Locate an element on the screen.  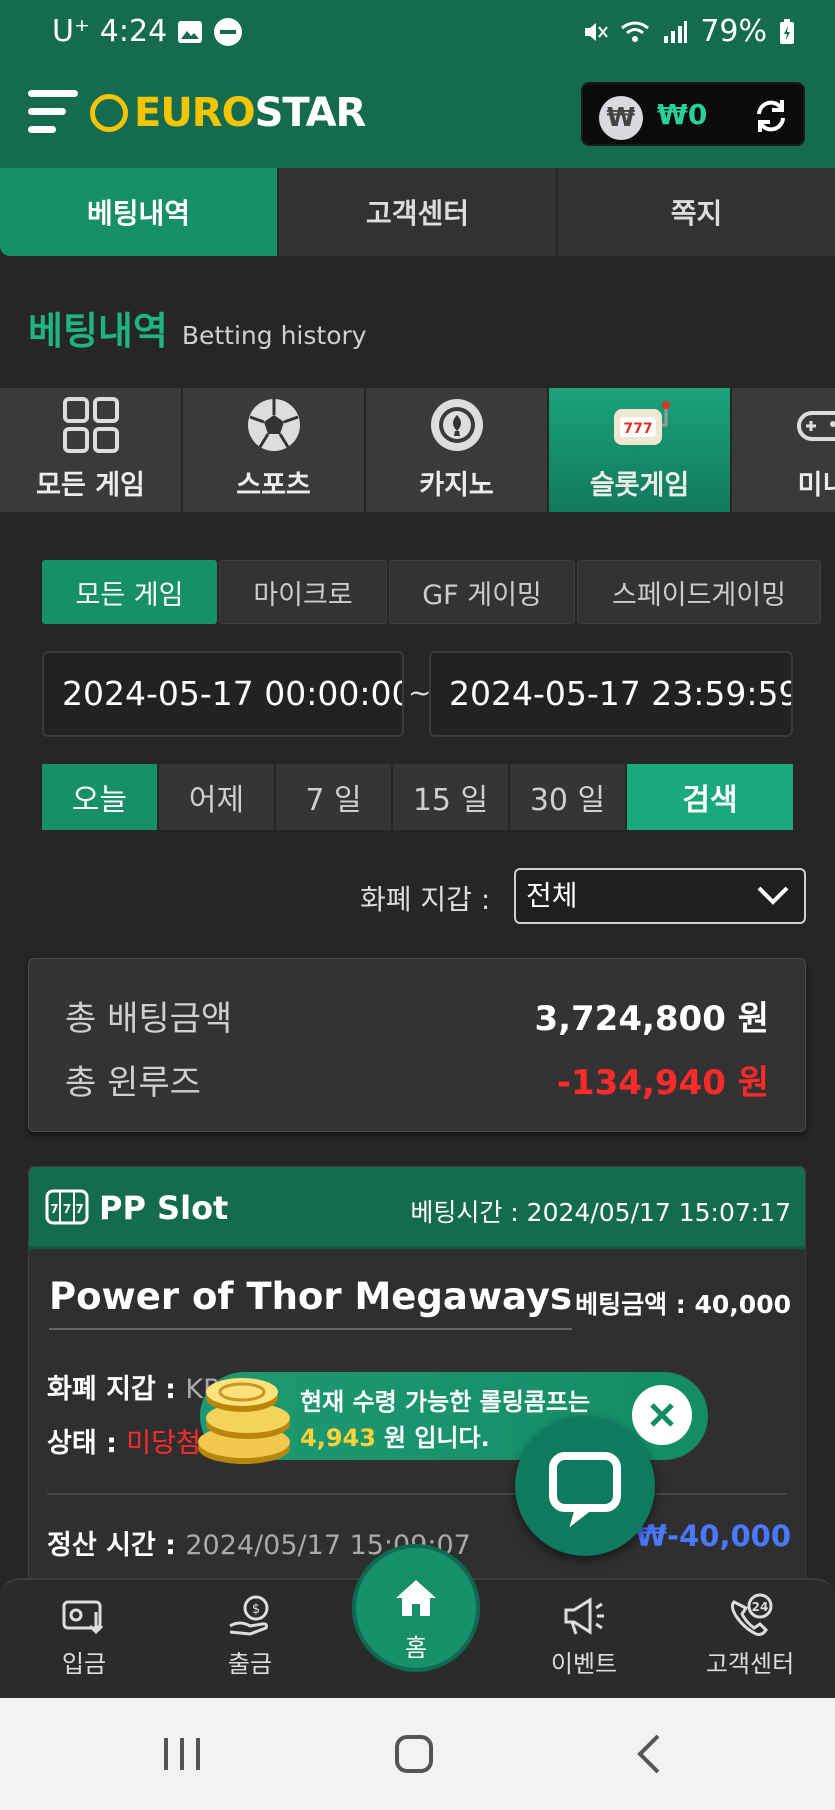
logo-mark-icon is located at coordinates (109, 113).